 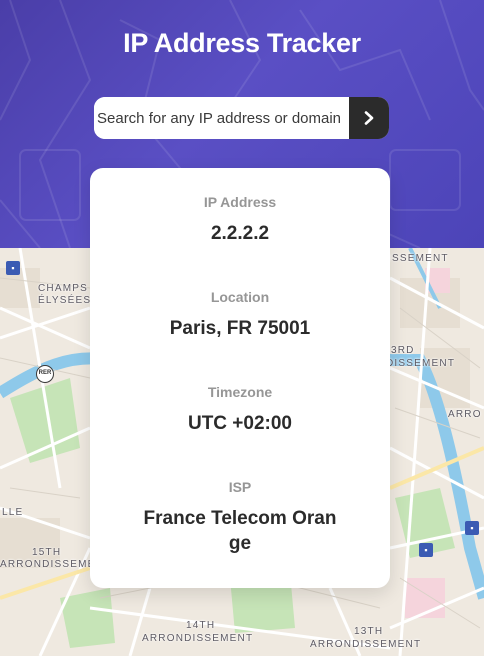 What do you see at coordinates (242, 43) in the screenshot?
I see `page-title: IP Address Tracker` at bounding box center [242, 43].